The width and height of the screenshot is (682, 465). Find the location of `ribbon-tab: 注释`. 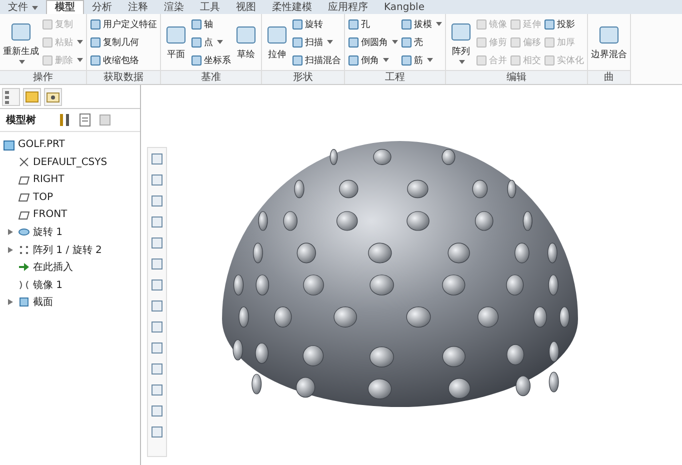

ribbon-tab: 注释 is located at coordinates (138, 7).